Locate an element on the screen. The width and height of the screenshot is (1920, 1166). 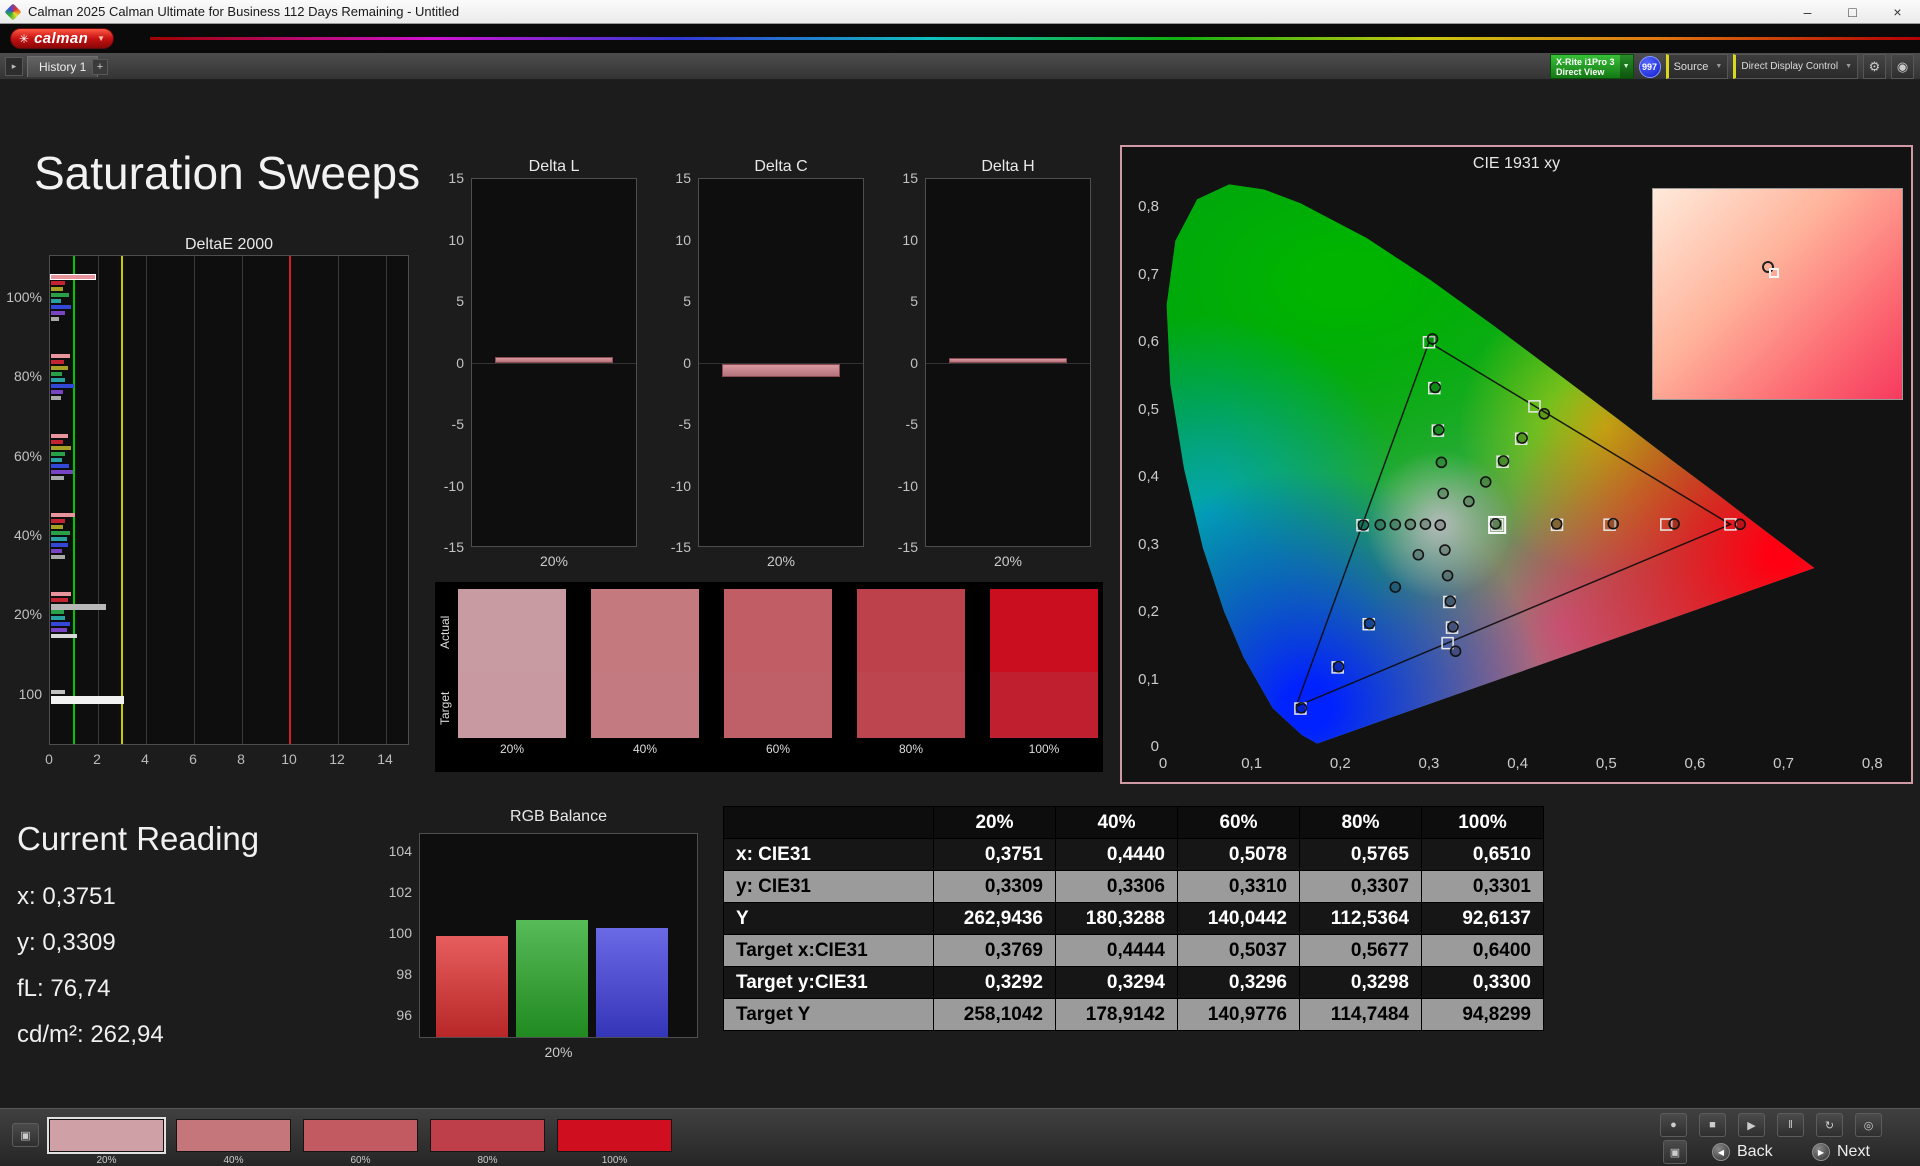
table-cell: 112,5364 is located at coordinates (1360, 918).